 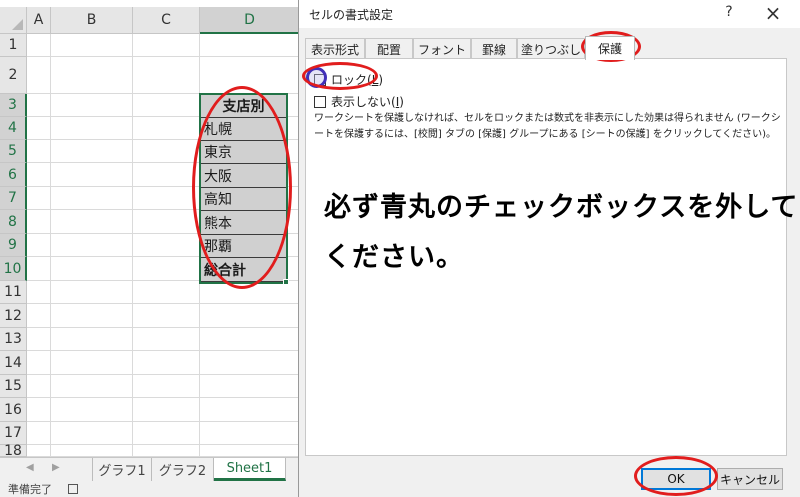 What do you see at coordinates (150, 489) in the screenshot?
I see `status-bar: 準備完了` at bounding box center [150, 489].